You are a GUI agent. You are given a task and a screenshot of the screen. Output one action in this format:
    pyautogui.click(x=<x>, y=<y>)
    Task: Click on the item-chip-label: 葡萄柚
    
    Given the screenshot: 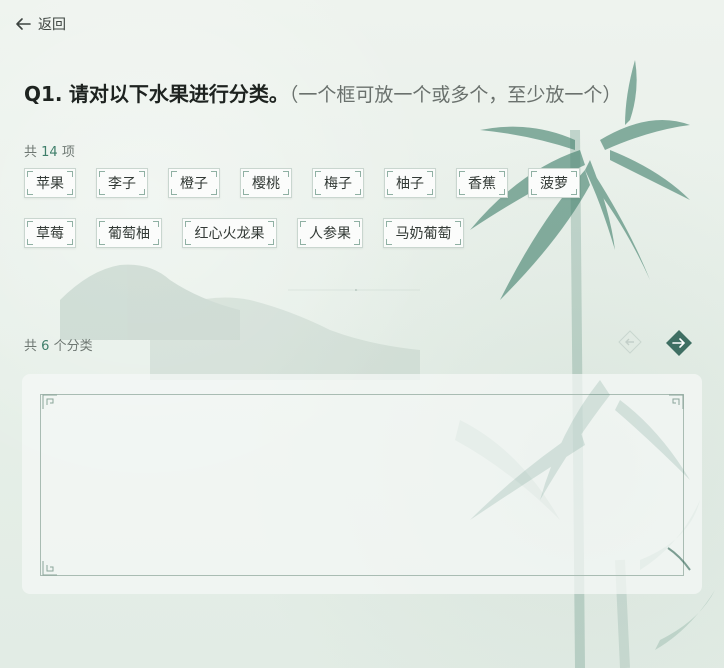 What is the action you would take?
    pyautogui.click(x=129, y=234)
    